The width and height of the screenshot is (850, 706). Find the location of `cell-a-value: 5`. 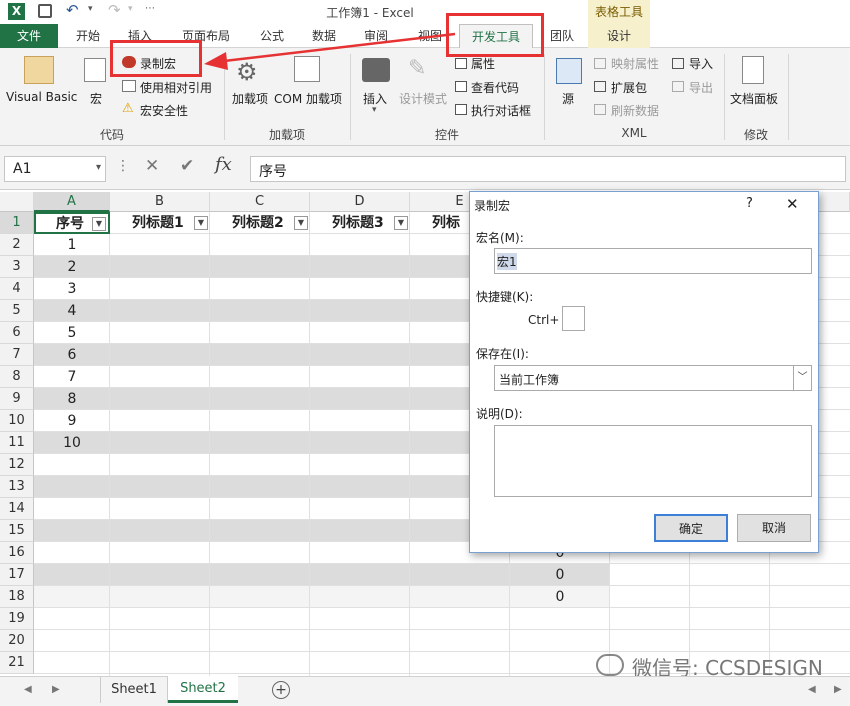

cell-a-value: 5 is located at coordinates (72, 333).